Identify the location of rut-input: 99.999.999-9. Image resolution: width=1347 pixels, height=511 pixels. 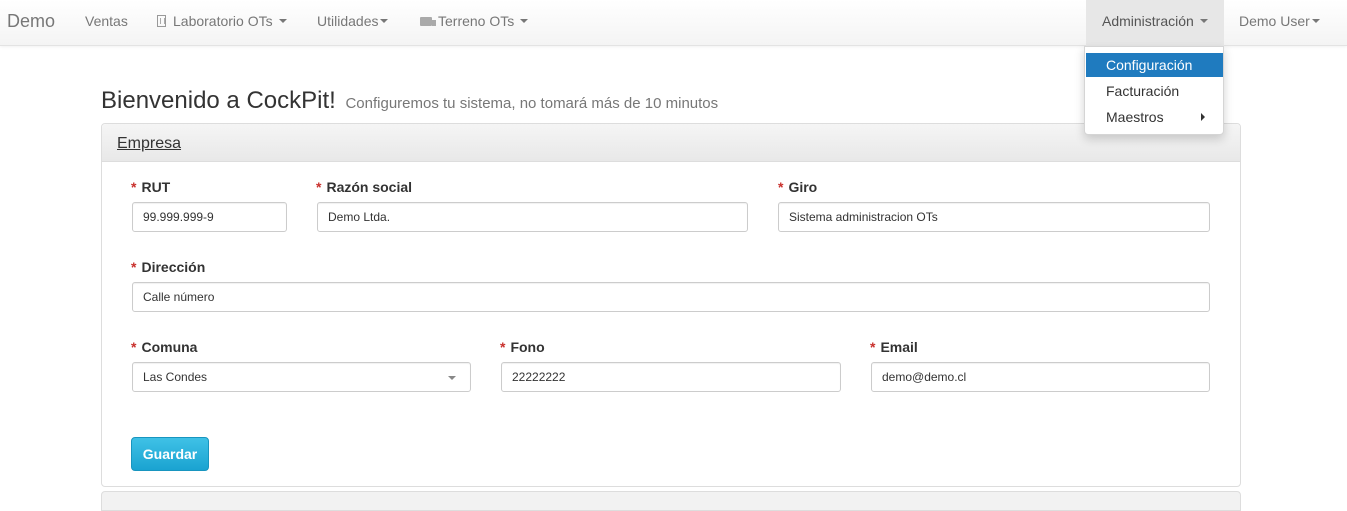
(209, 217).